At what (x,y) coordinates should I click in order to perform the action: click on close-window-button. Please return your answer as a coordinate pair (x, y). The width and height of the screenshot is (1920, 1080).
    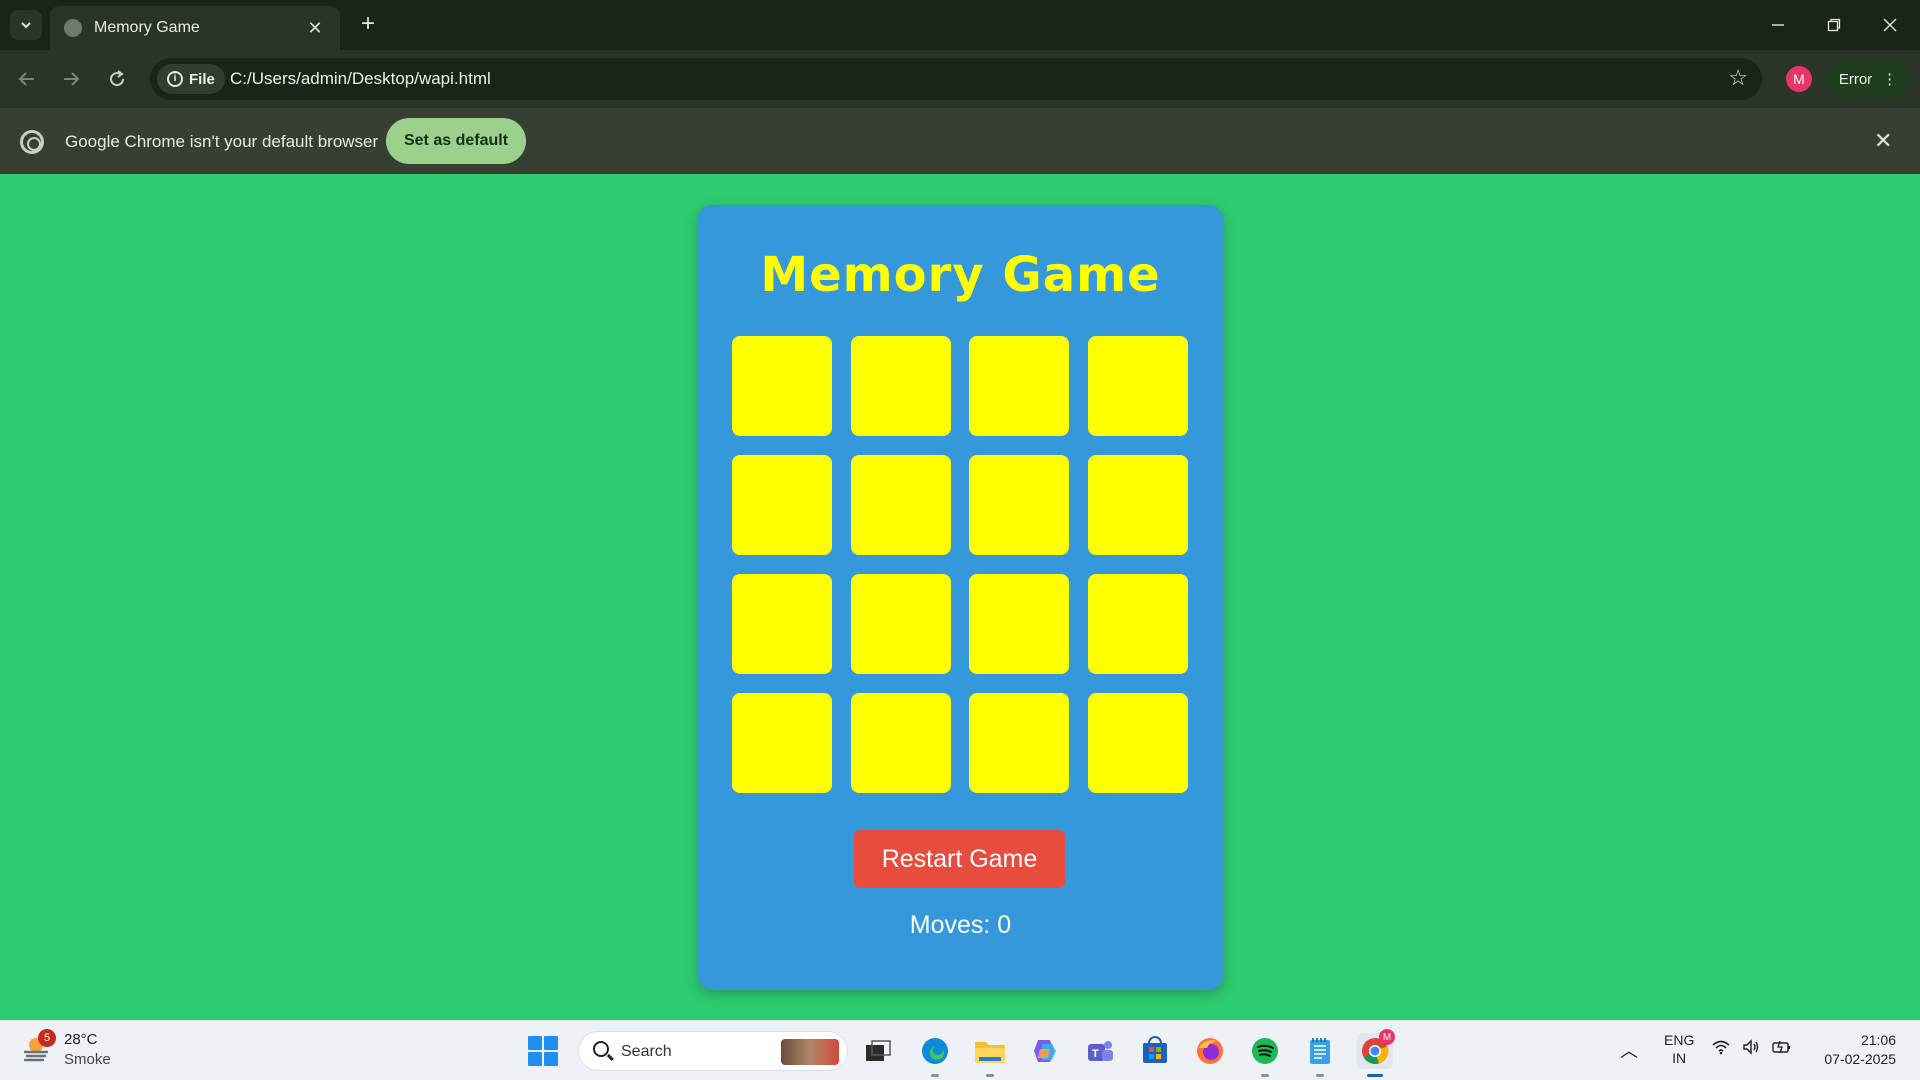
    Looking at the image, I should click on (1890, 25).